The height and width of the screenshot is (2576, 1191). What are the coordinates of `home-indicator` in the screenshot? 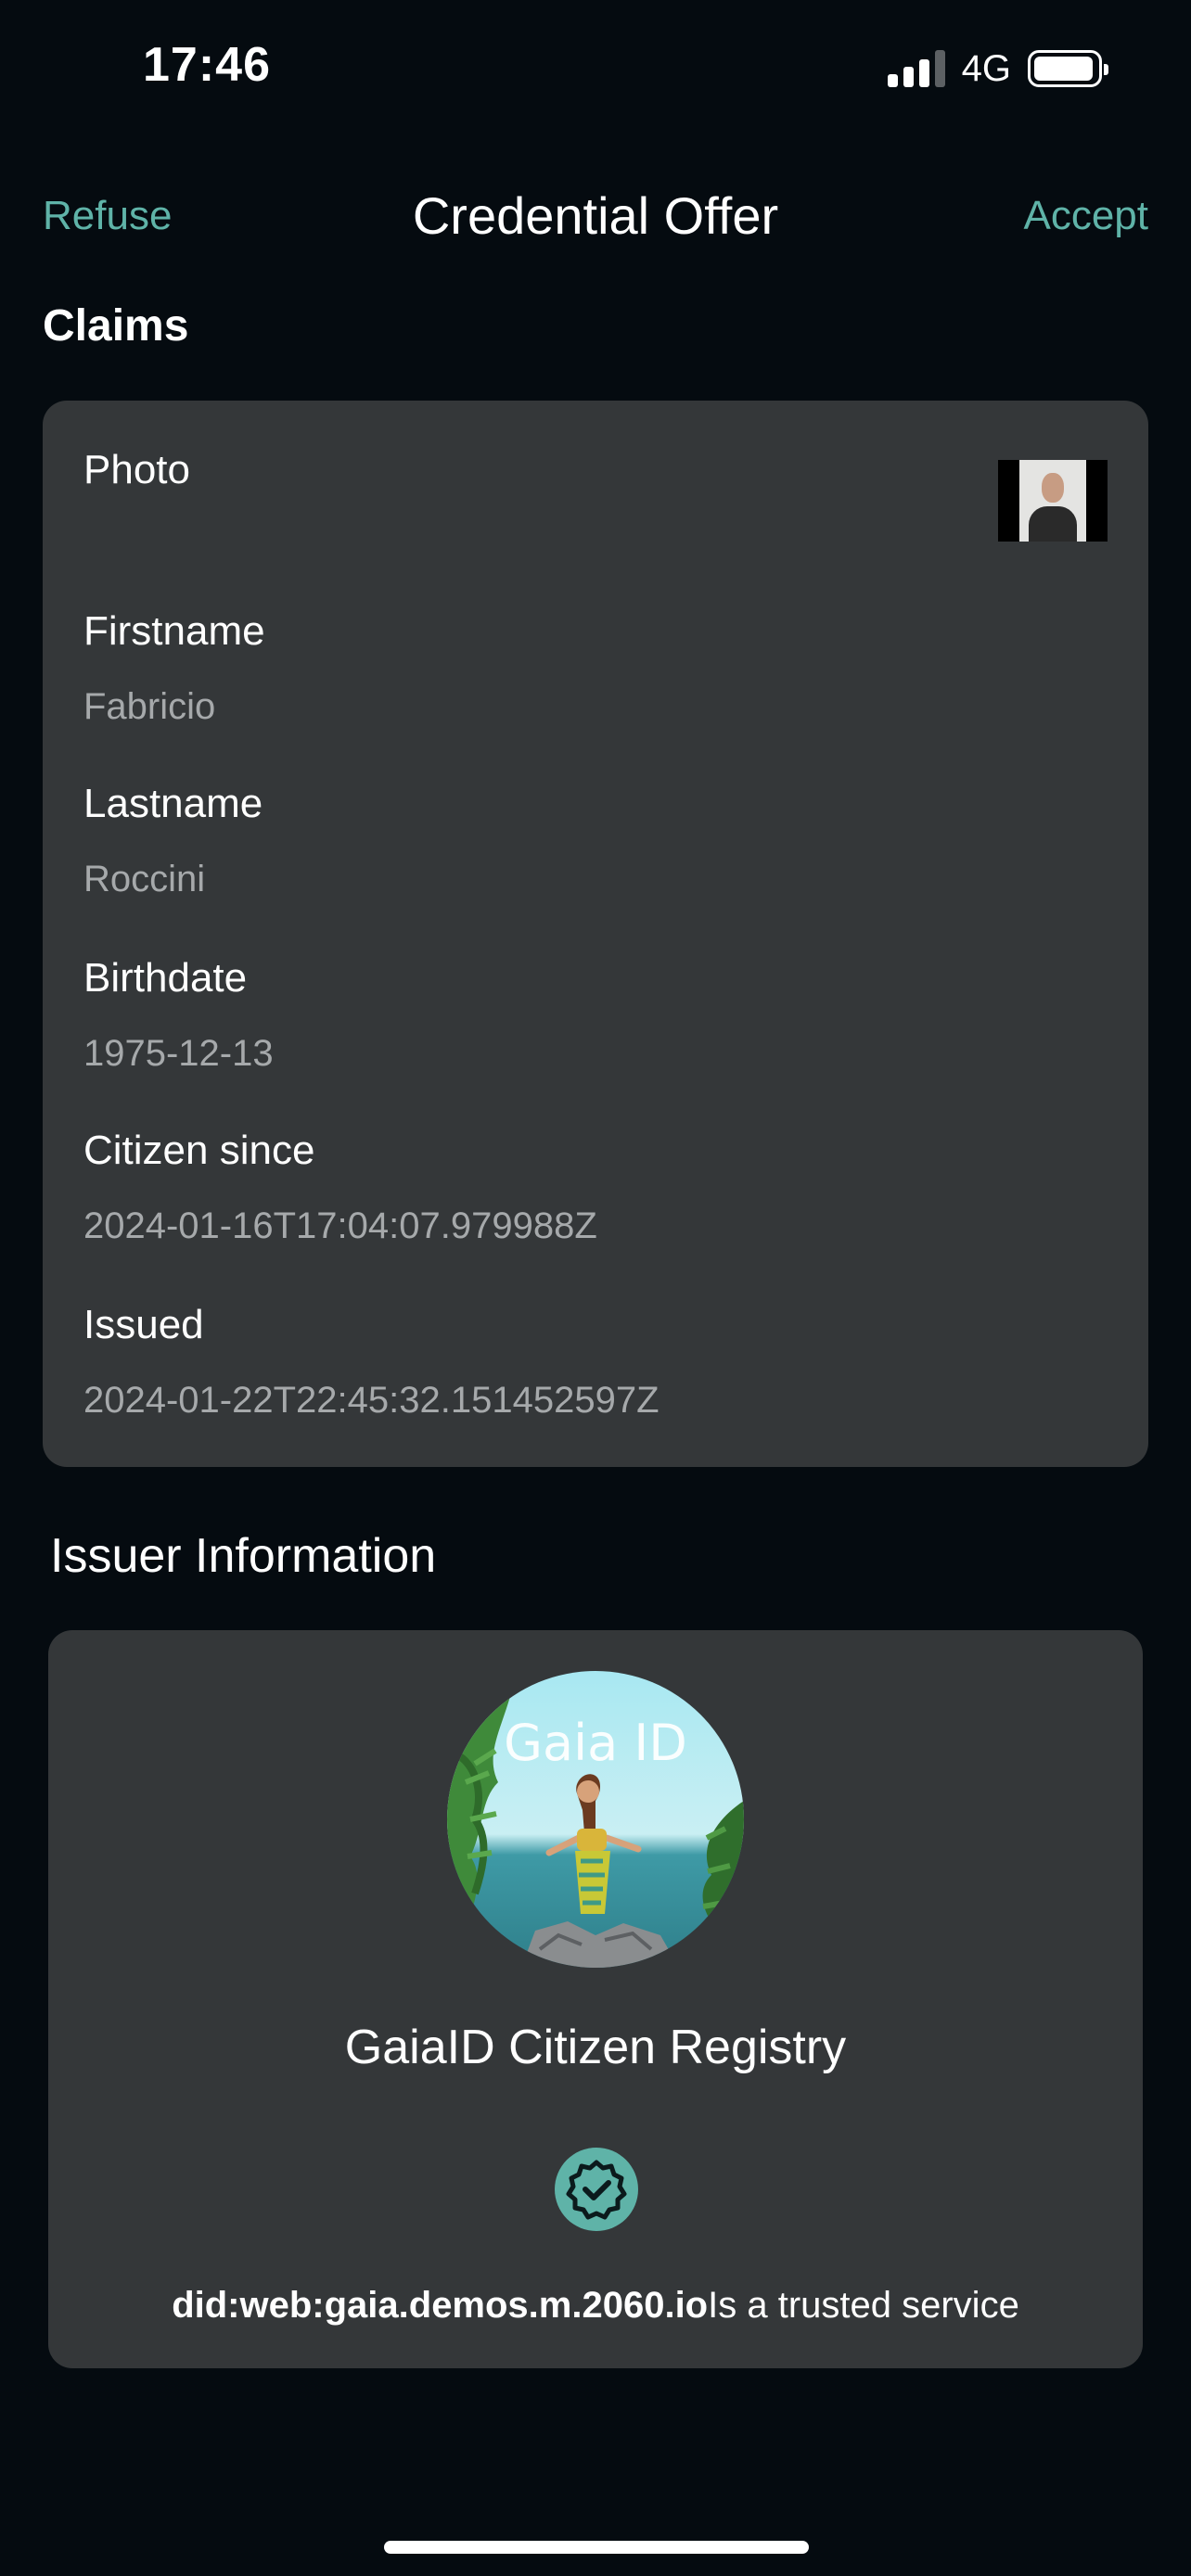 It's located at (597, 2547).